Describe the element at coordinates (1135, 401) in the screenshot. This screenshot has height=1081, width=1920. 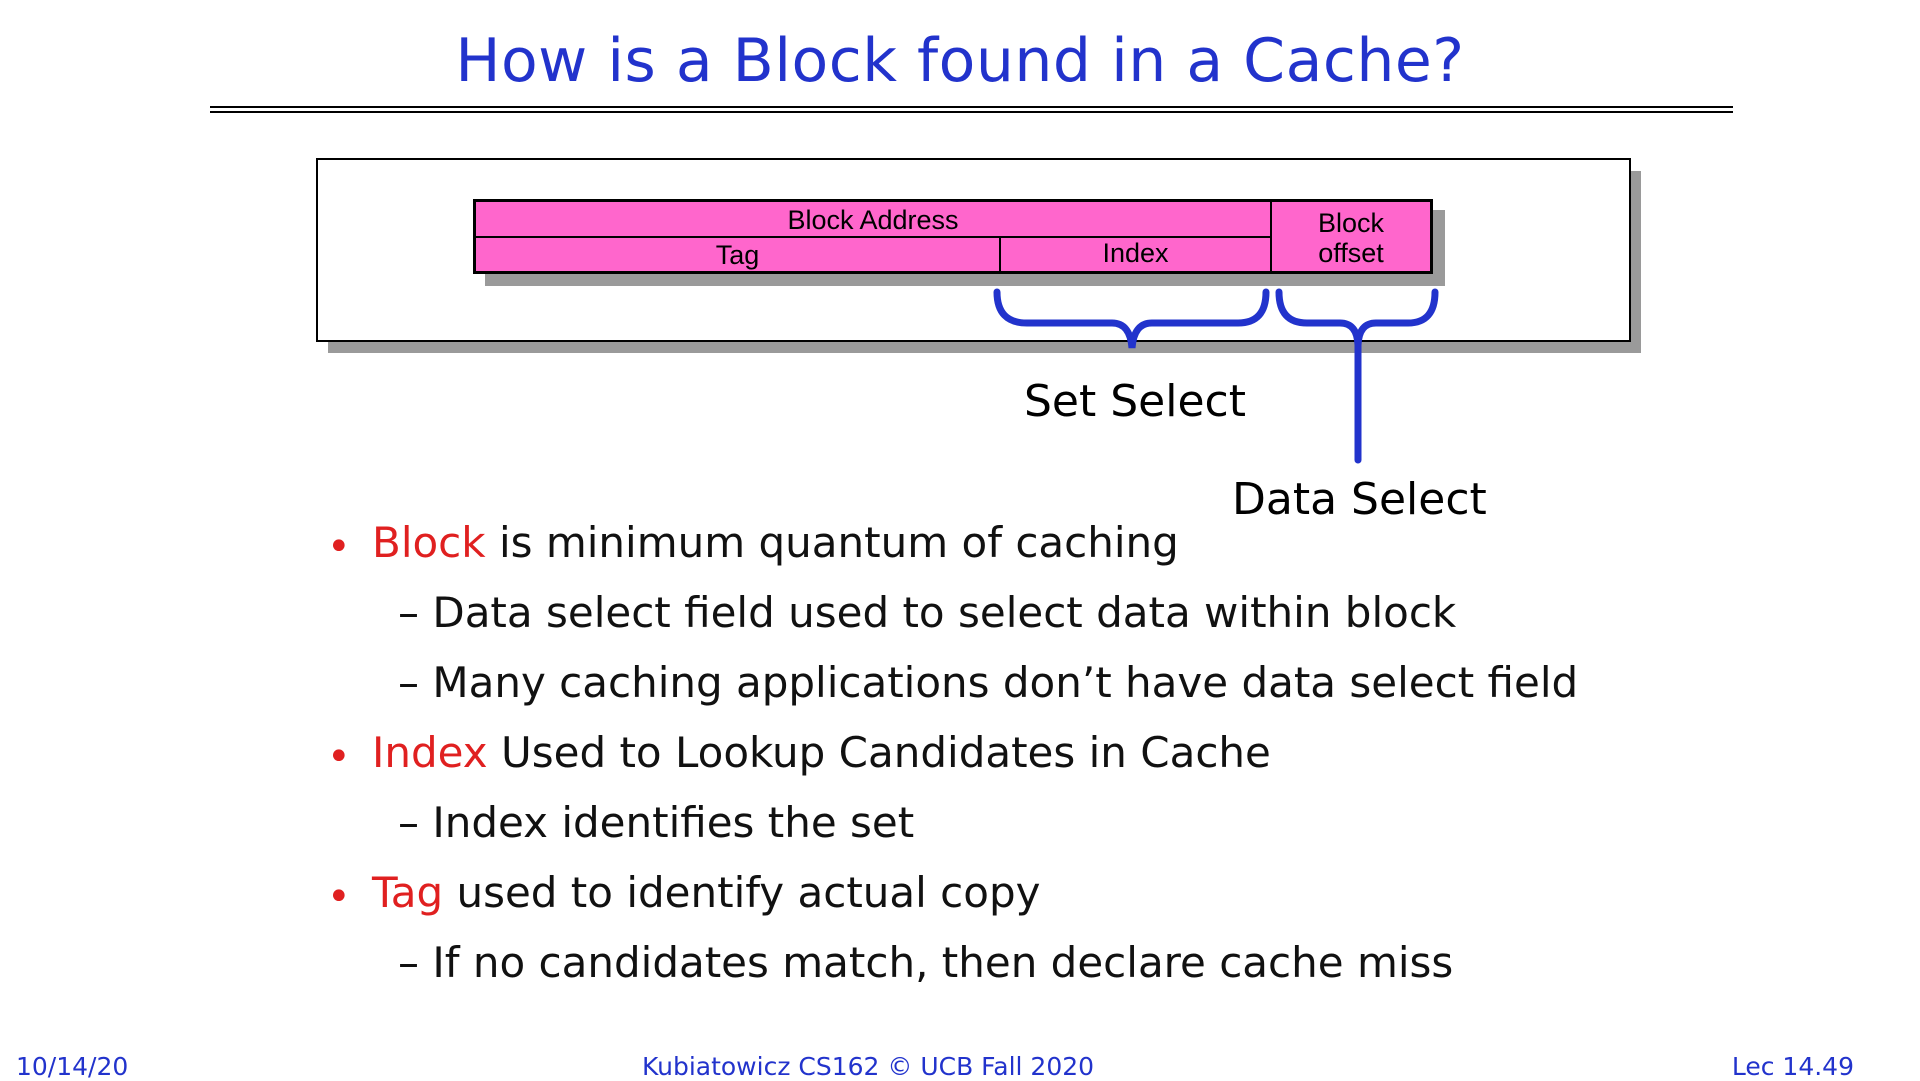
I see `set-select-label: Set Select` at that location.